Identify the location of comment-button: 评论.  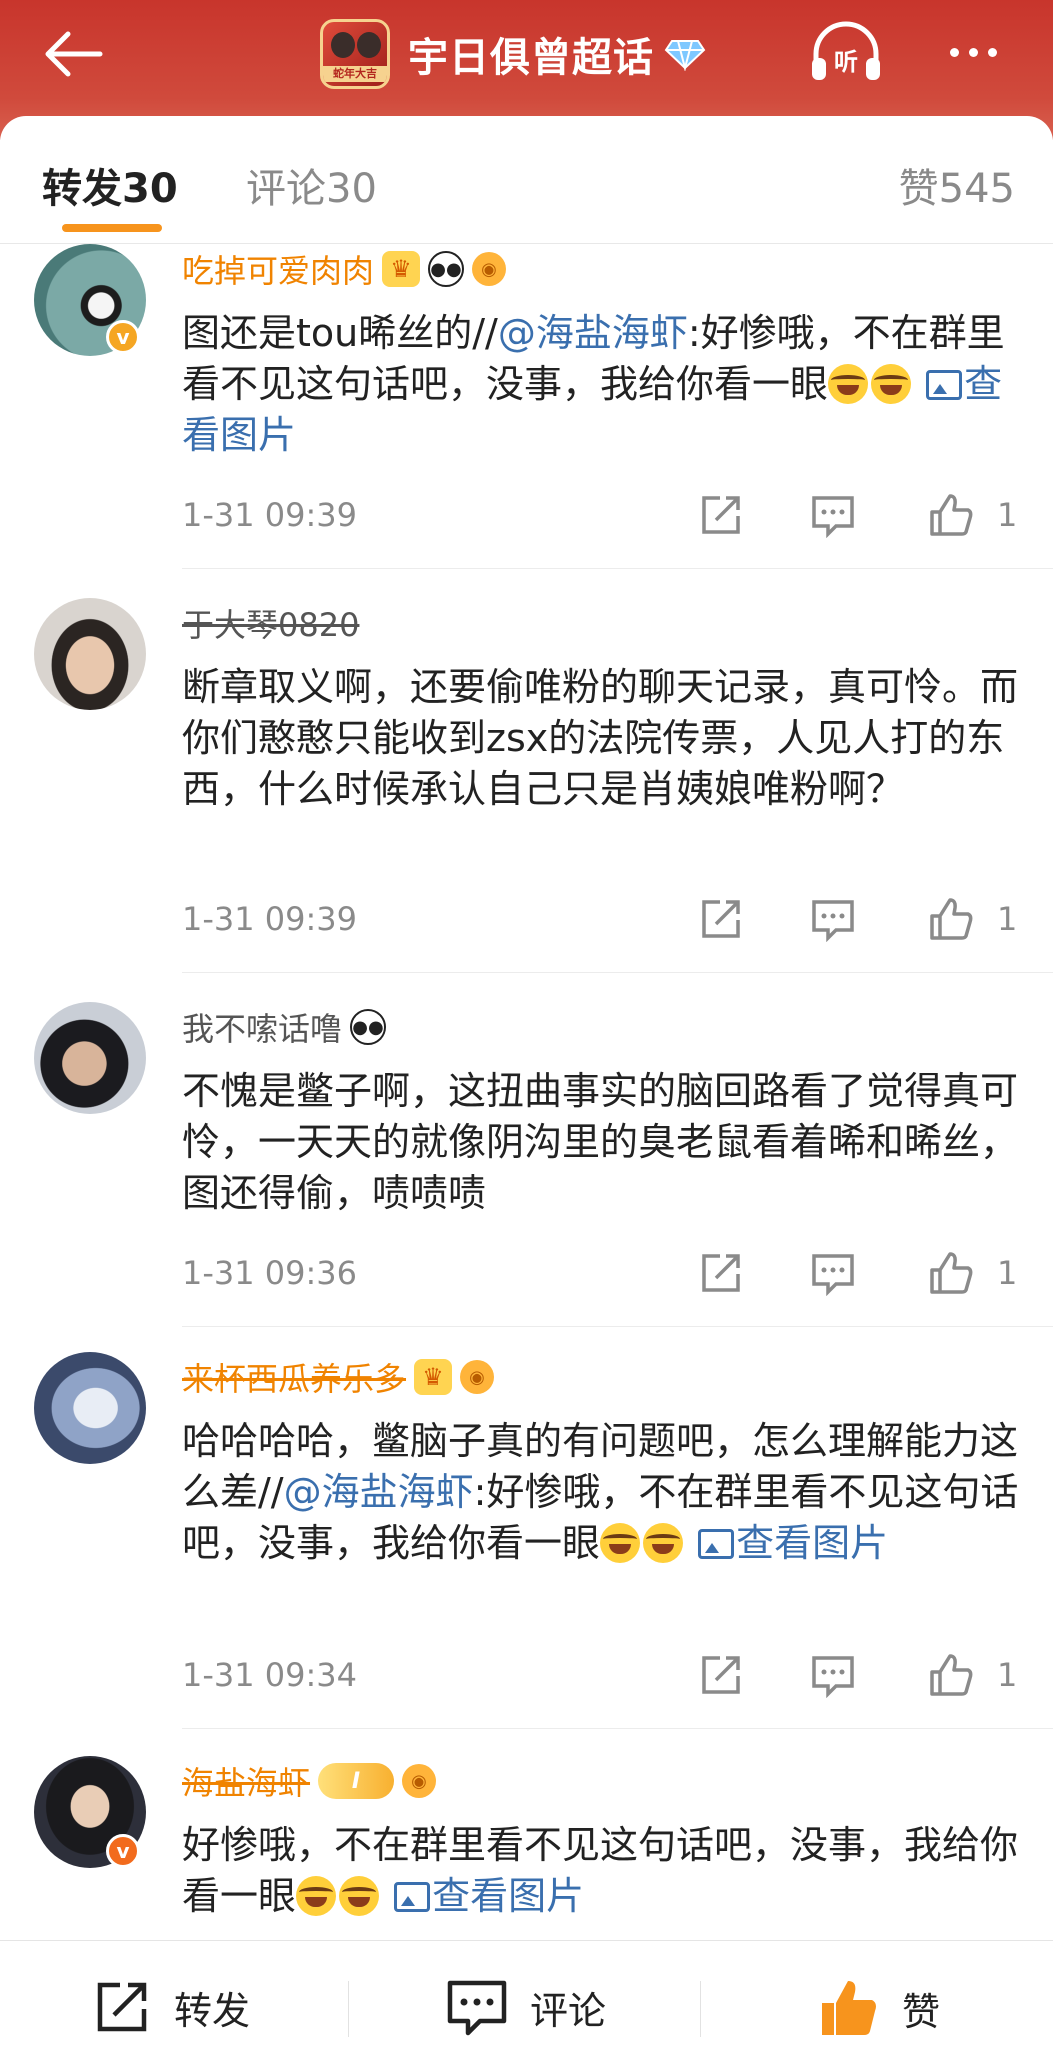
(526, 2007).